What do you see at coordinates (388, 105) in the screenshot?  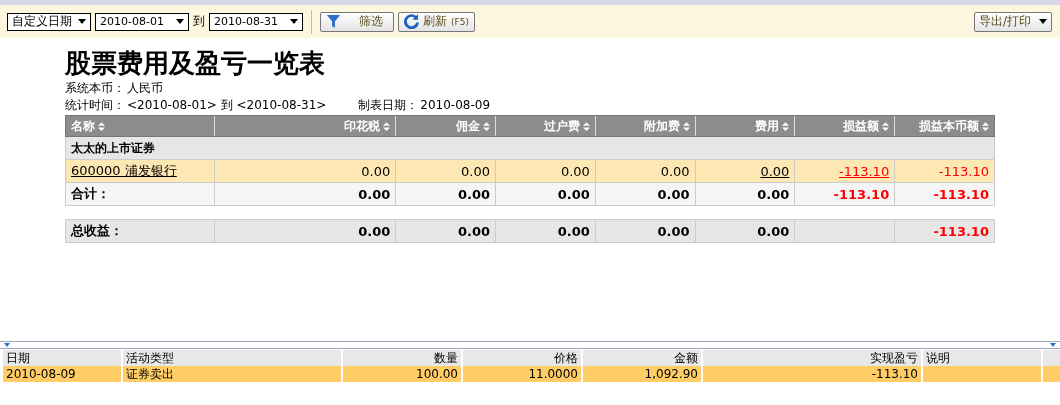 I see `made-date-label: 制表日期：` at bounding box center [388, 105].